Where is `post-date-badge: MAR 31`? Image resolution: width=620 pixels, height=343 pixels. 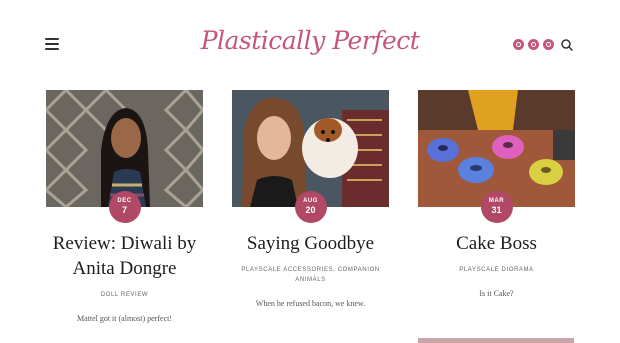
post-date-badge: MAR 31 is located at coordinates (496, 207).